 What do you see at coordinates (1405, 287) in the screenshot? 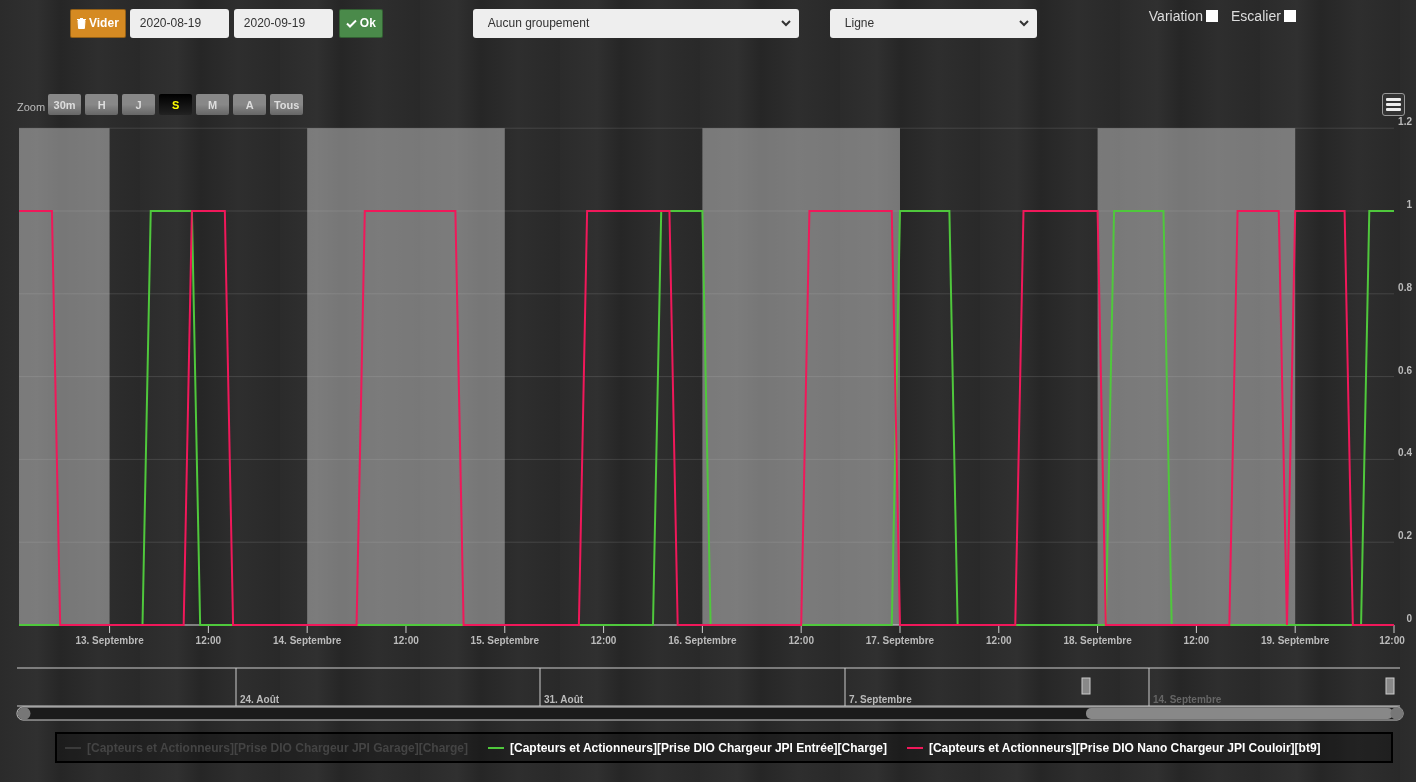
I see `y-axis-label: 0.8` at bounding box center [1405, 287].